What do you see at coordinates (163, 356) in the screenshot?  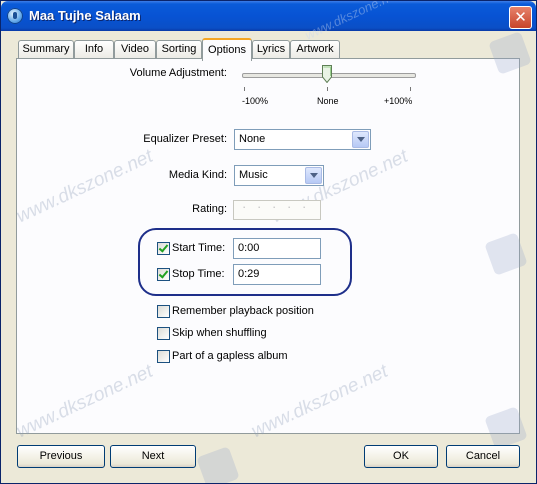 I see `gapless-checkbox` at bounding box center [163, 356].